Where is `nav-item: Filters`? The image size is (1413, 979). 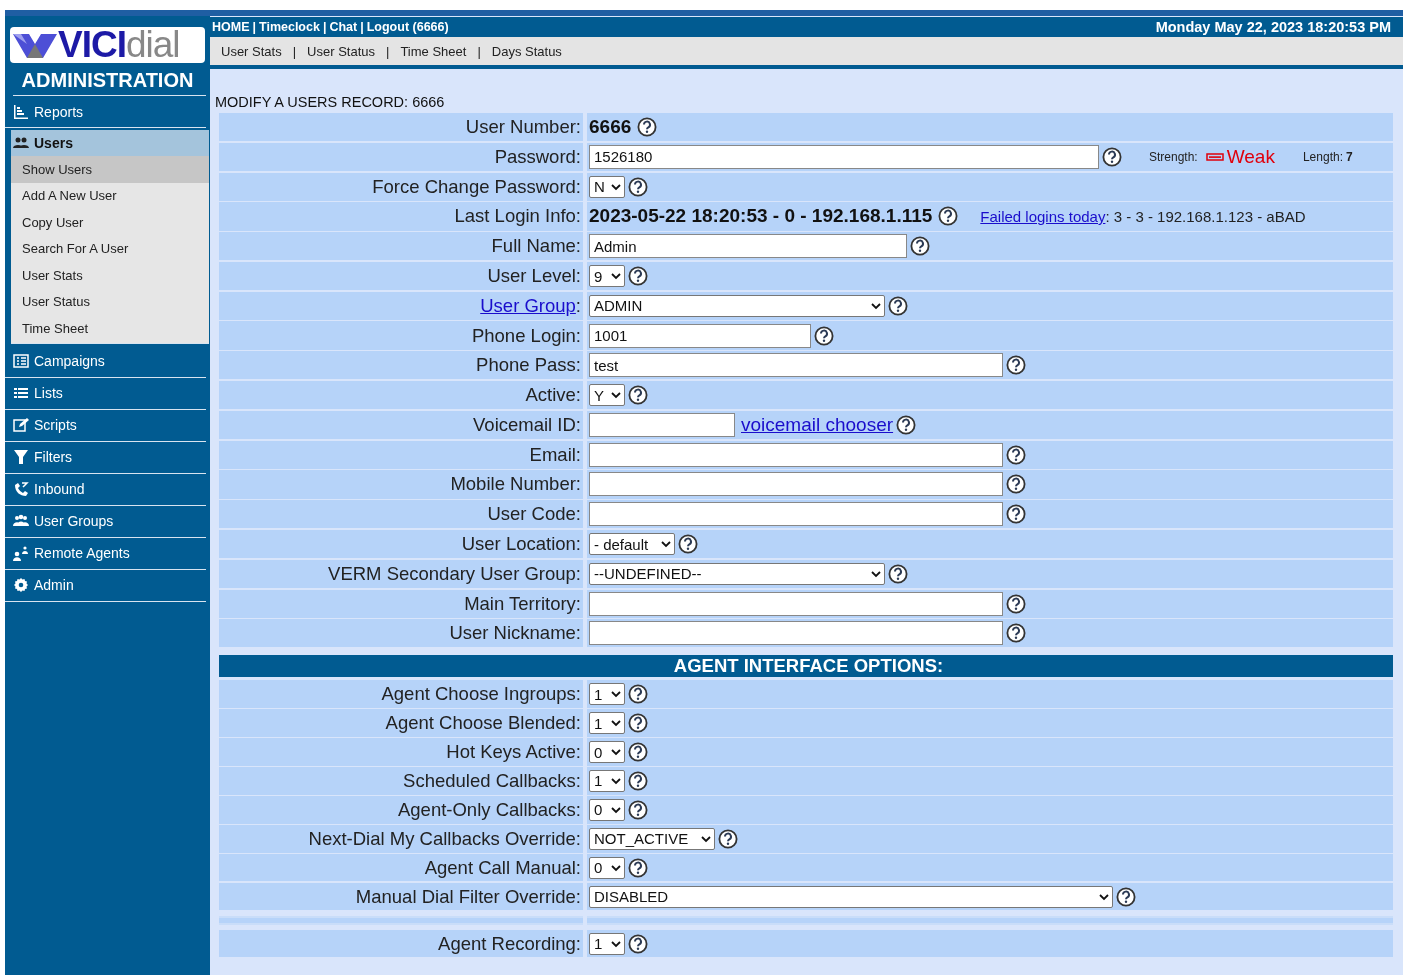 nav-item: Filters is located at coordinates (105, 457).